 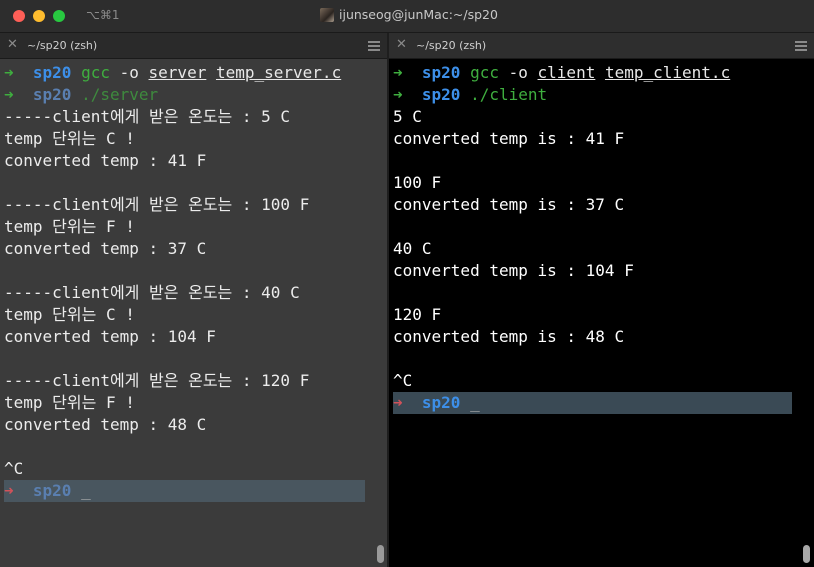 I want to click on left-pane-tab-title: ~/sp20 (zsh), so click(x=62, y=45).